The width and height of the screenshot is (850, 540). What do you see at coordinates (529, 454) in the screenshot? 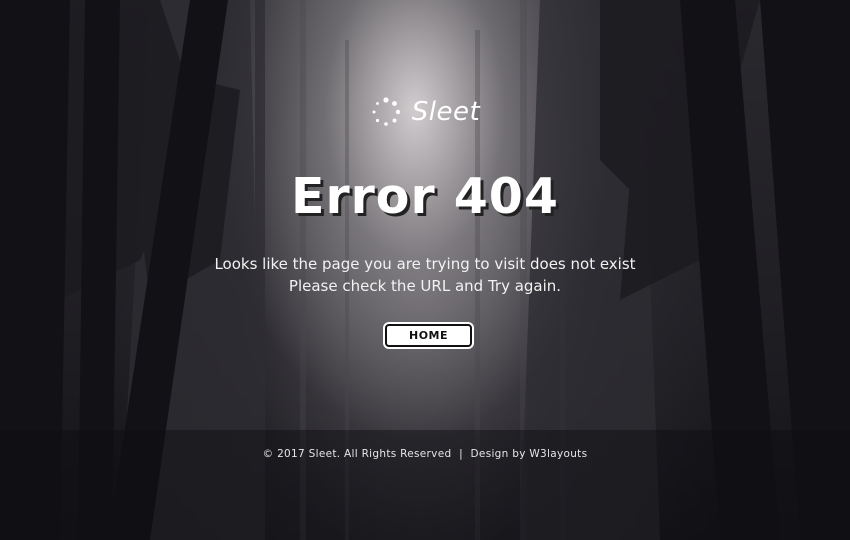
I see `footer-credit-link: Design by W3layouts` at bounding box center [529, 454].